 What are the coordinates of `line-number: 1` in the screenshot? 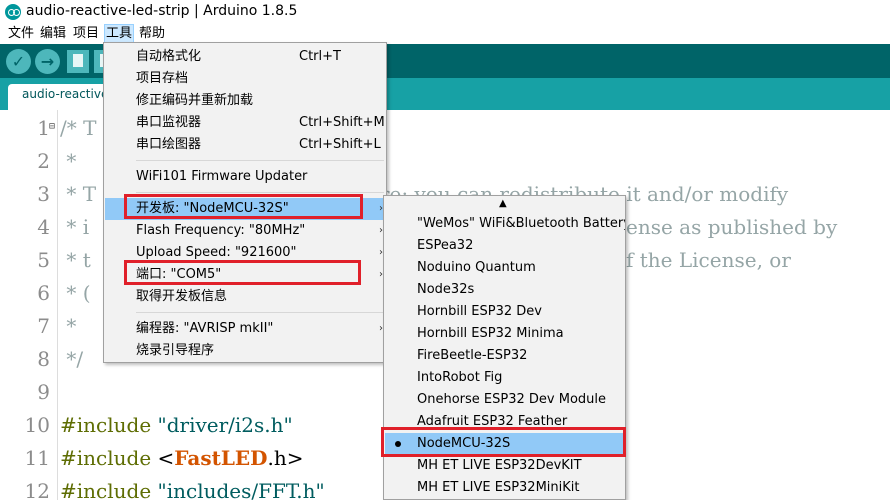 It's located at (43, 128).